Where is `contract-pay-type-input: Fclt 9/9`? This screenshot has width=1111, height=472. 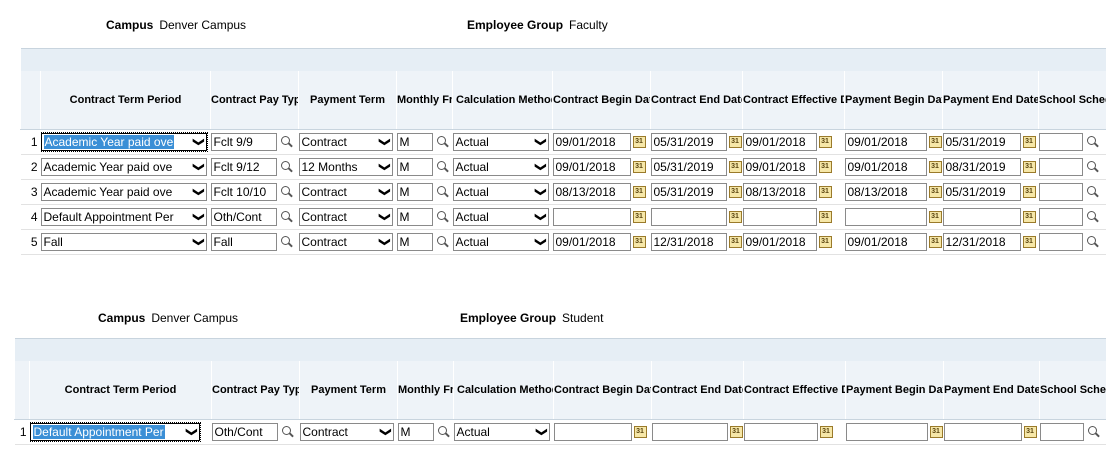
contract-pay-type-input: Fclt 9/9 is located at coordinates (243, 142).